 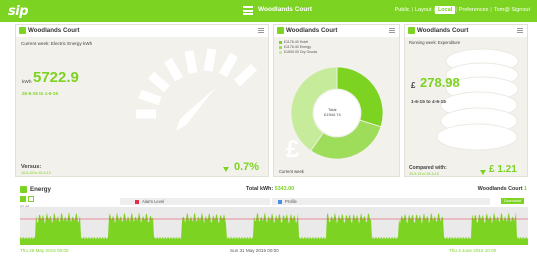 What do you see at coordinates (284, 189) in the screenshot?
I see `energy-total-value: 5343.00` at bounding box center [284, 189].